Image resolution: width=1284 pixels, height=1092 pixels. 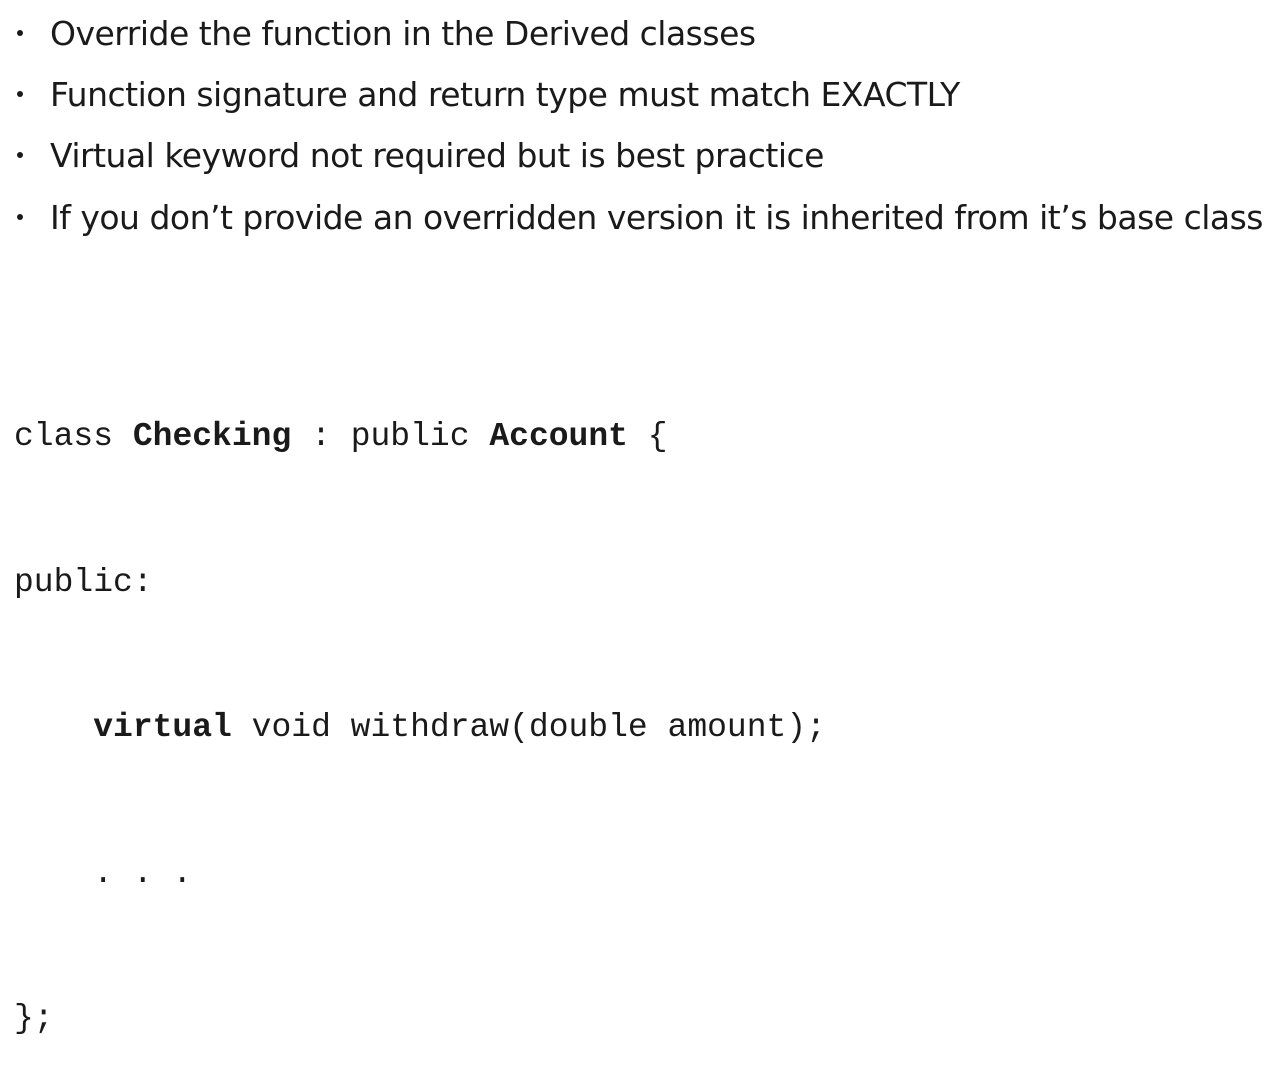 What do you see at coordinates (64, 436) in the screenshot?
I see `keyword-class: class` at bounding box center [64, 436].